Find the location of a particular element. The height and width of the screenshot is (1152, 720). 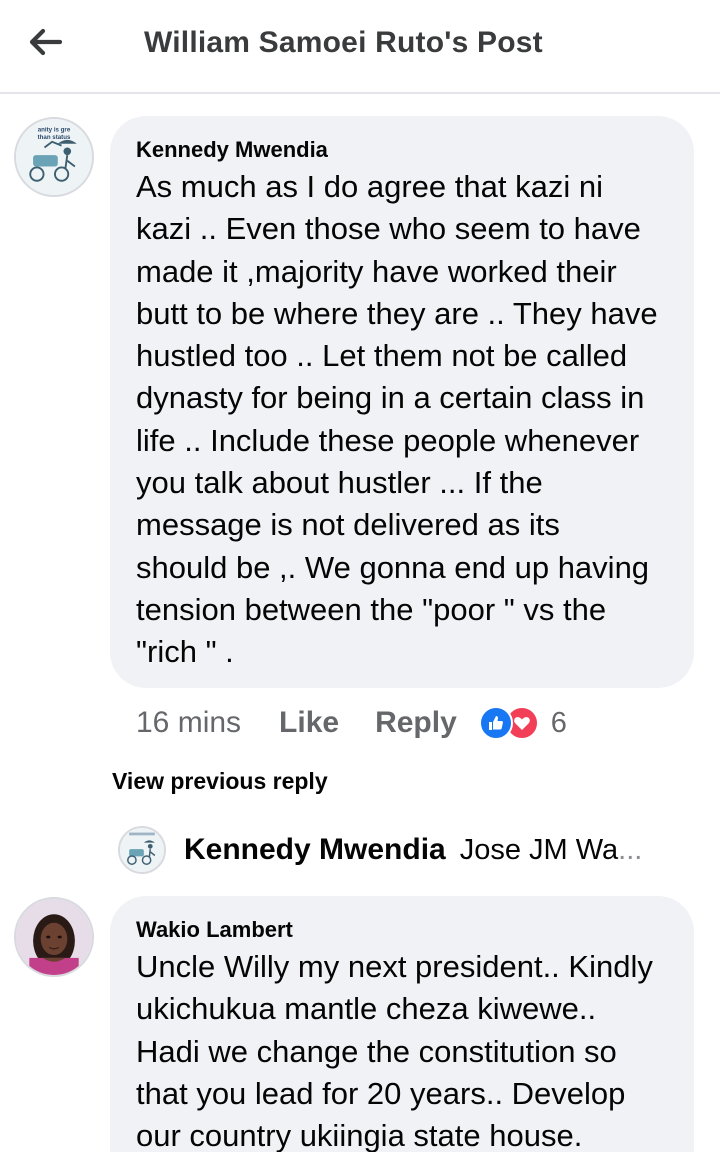

page-title: William Samoei Ruto's Post is located at coordinates (343, 42).